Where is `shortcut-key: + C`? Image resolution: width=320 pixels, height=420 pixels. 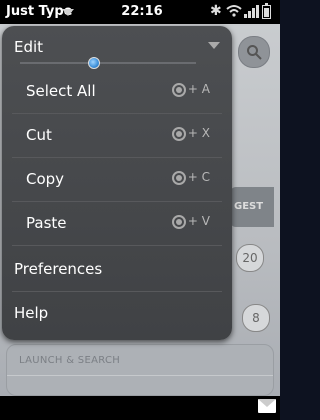 shortcut-key: + C is located at coordinates (198, 177).